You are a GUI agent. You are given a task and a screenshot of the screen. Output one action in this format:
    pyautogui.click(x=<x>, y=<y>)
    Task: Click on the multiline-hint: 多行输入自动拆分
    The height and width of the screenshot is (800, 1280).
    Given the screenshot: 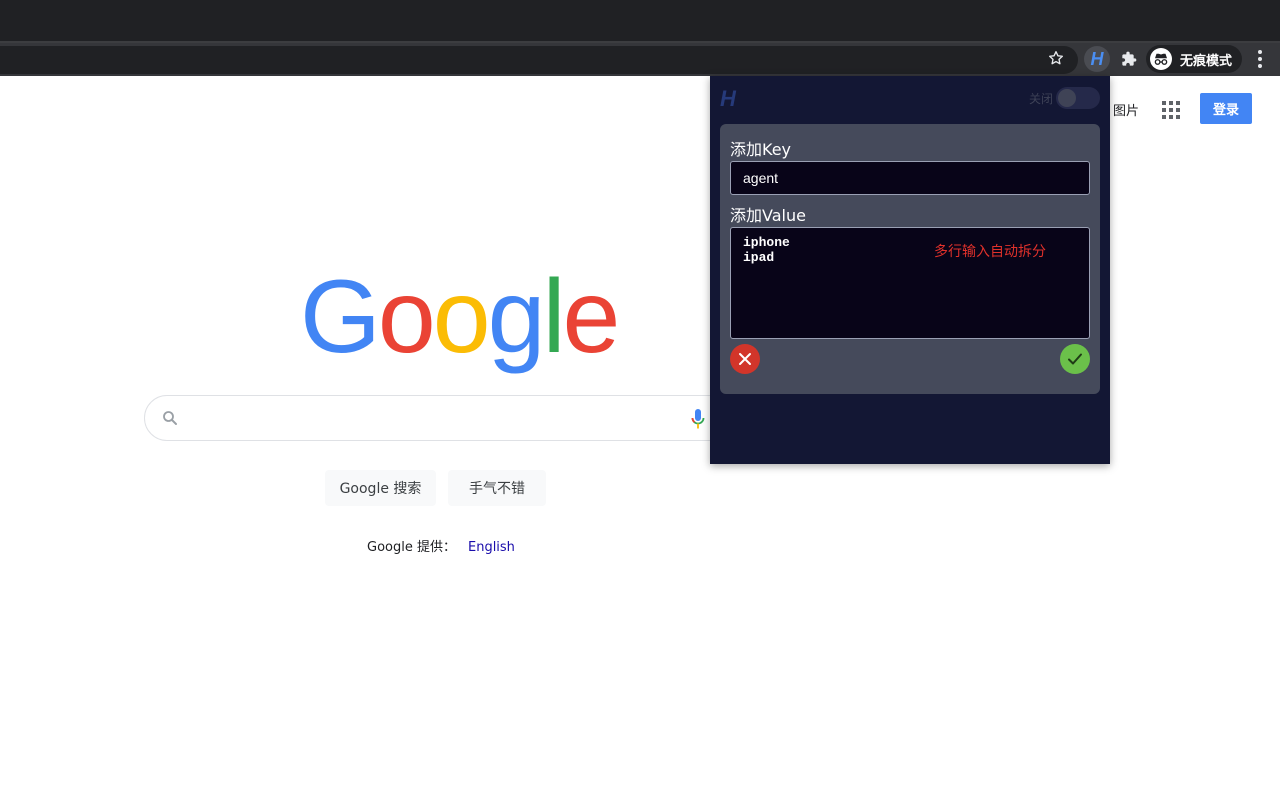 What is the action you would take?
    pyautogui.click(x=990, y=252)
    